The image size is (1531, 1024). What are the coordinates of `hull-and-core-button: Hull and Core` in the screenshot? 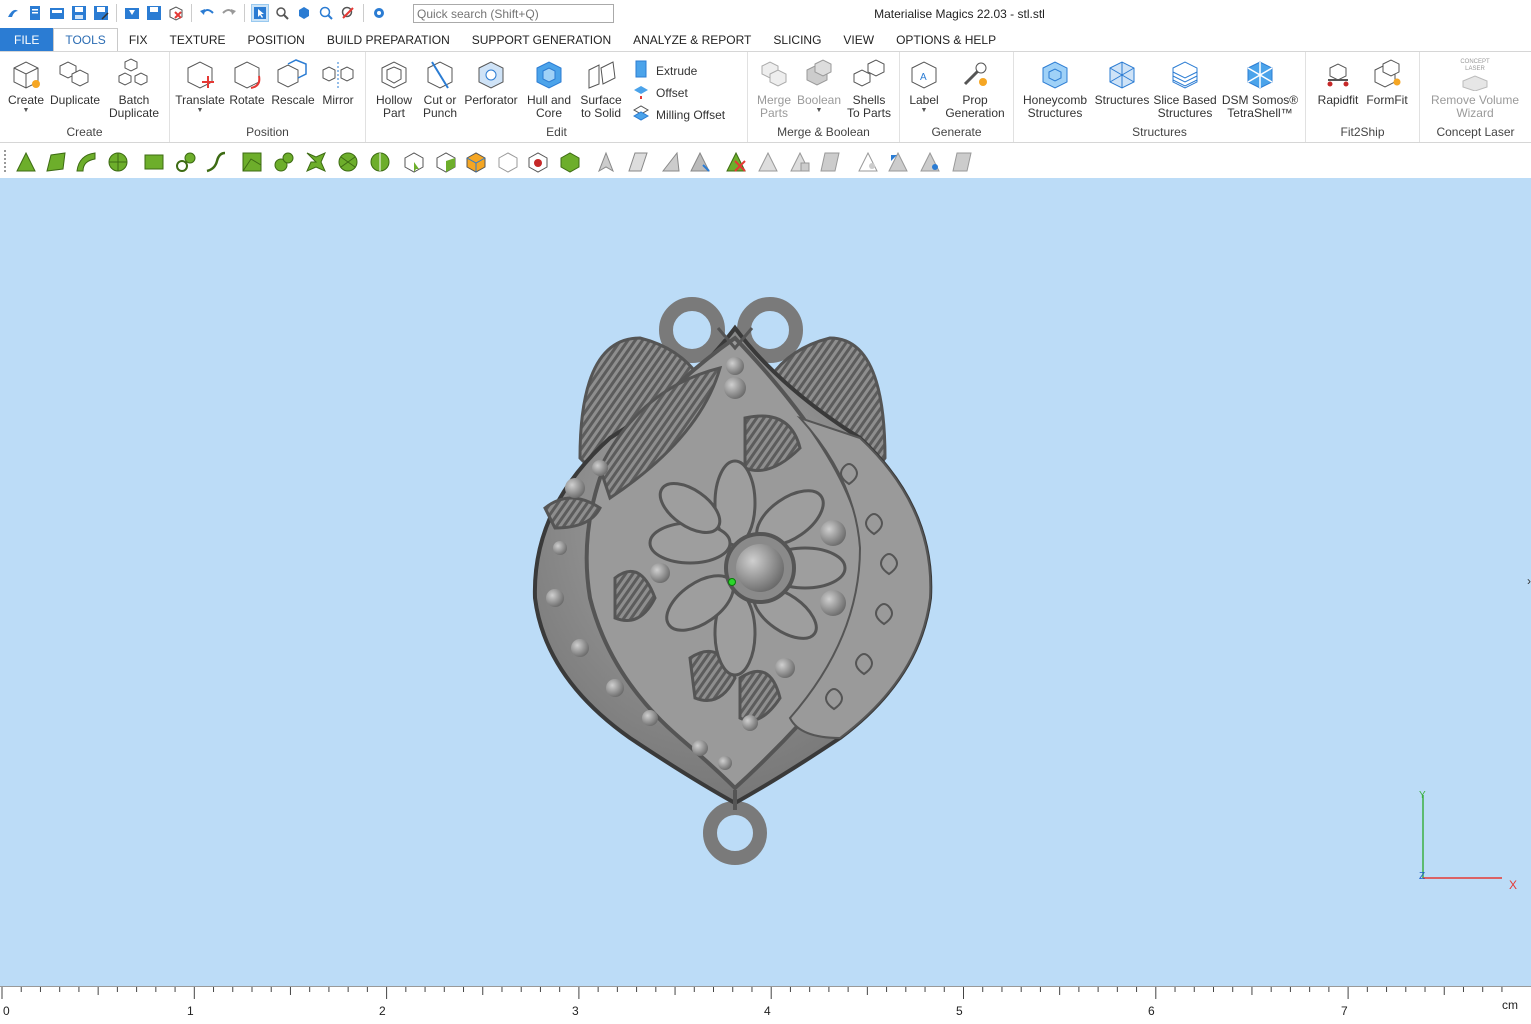 It's located at (549, 88).